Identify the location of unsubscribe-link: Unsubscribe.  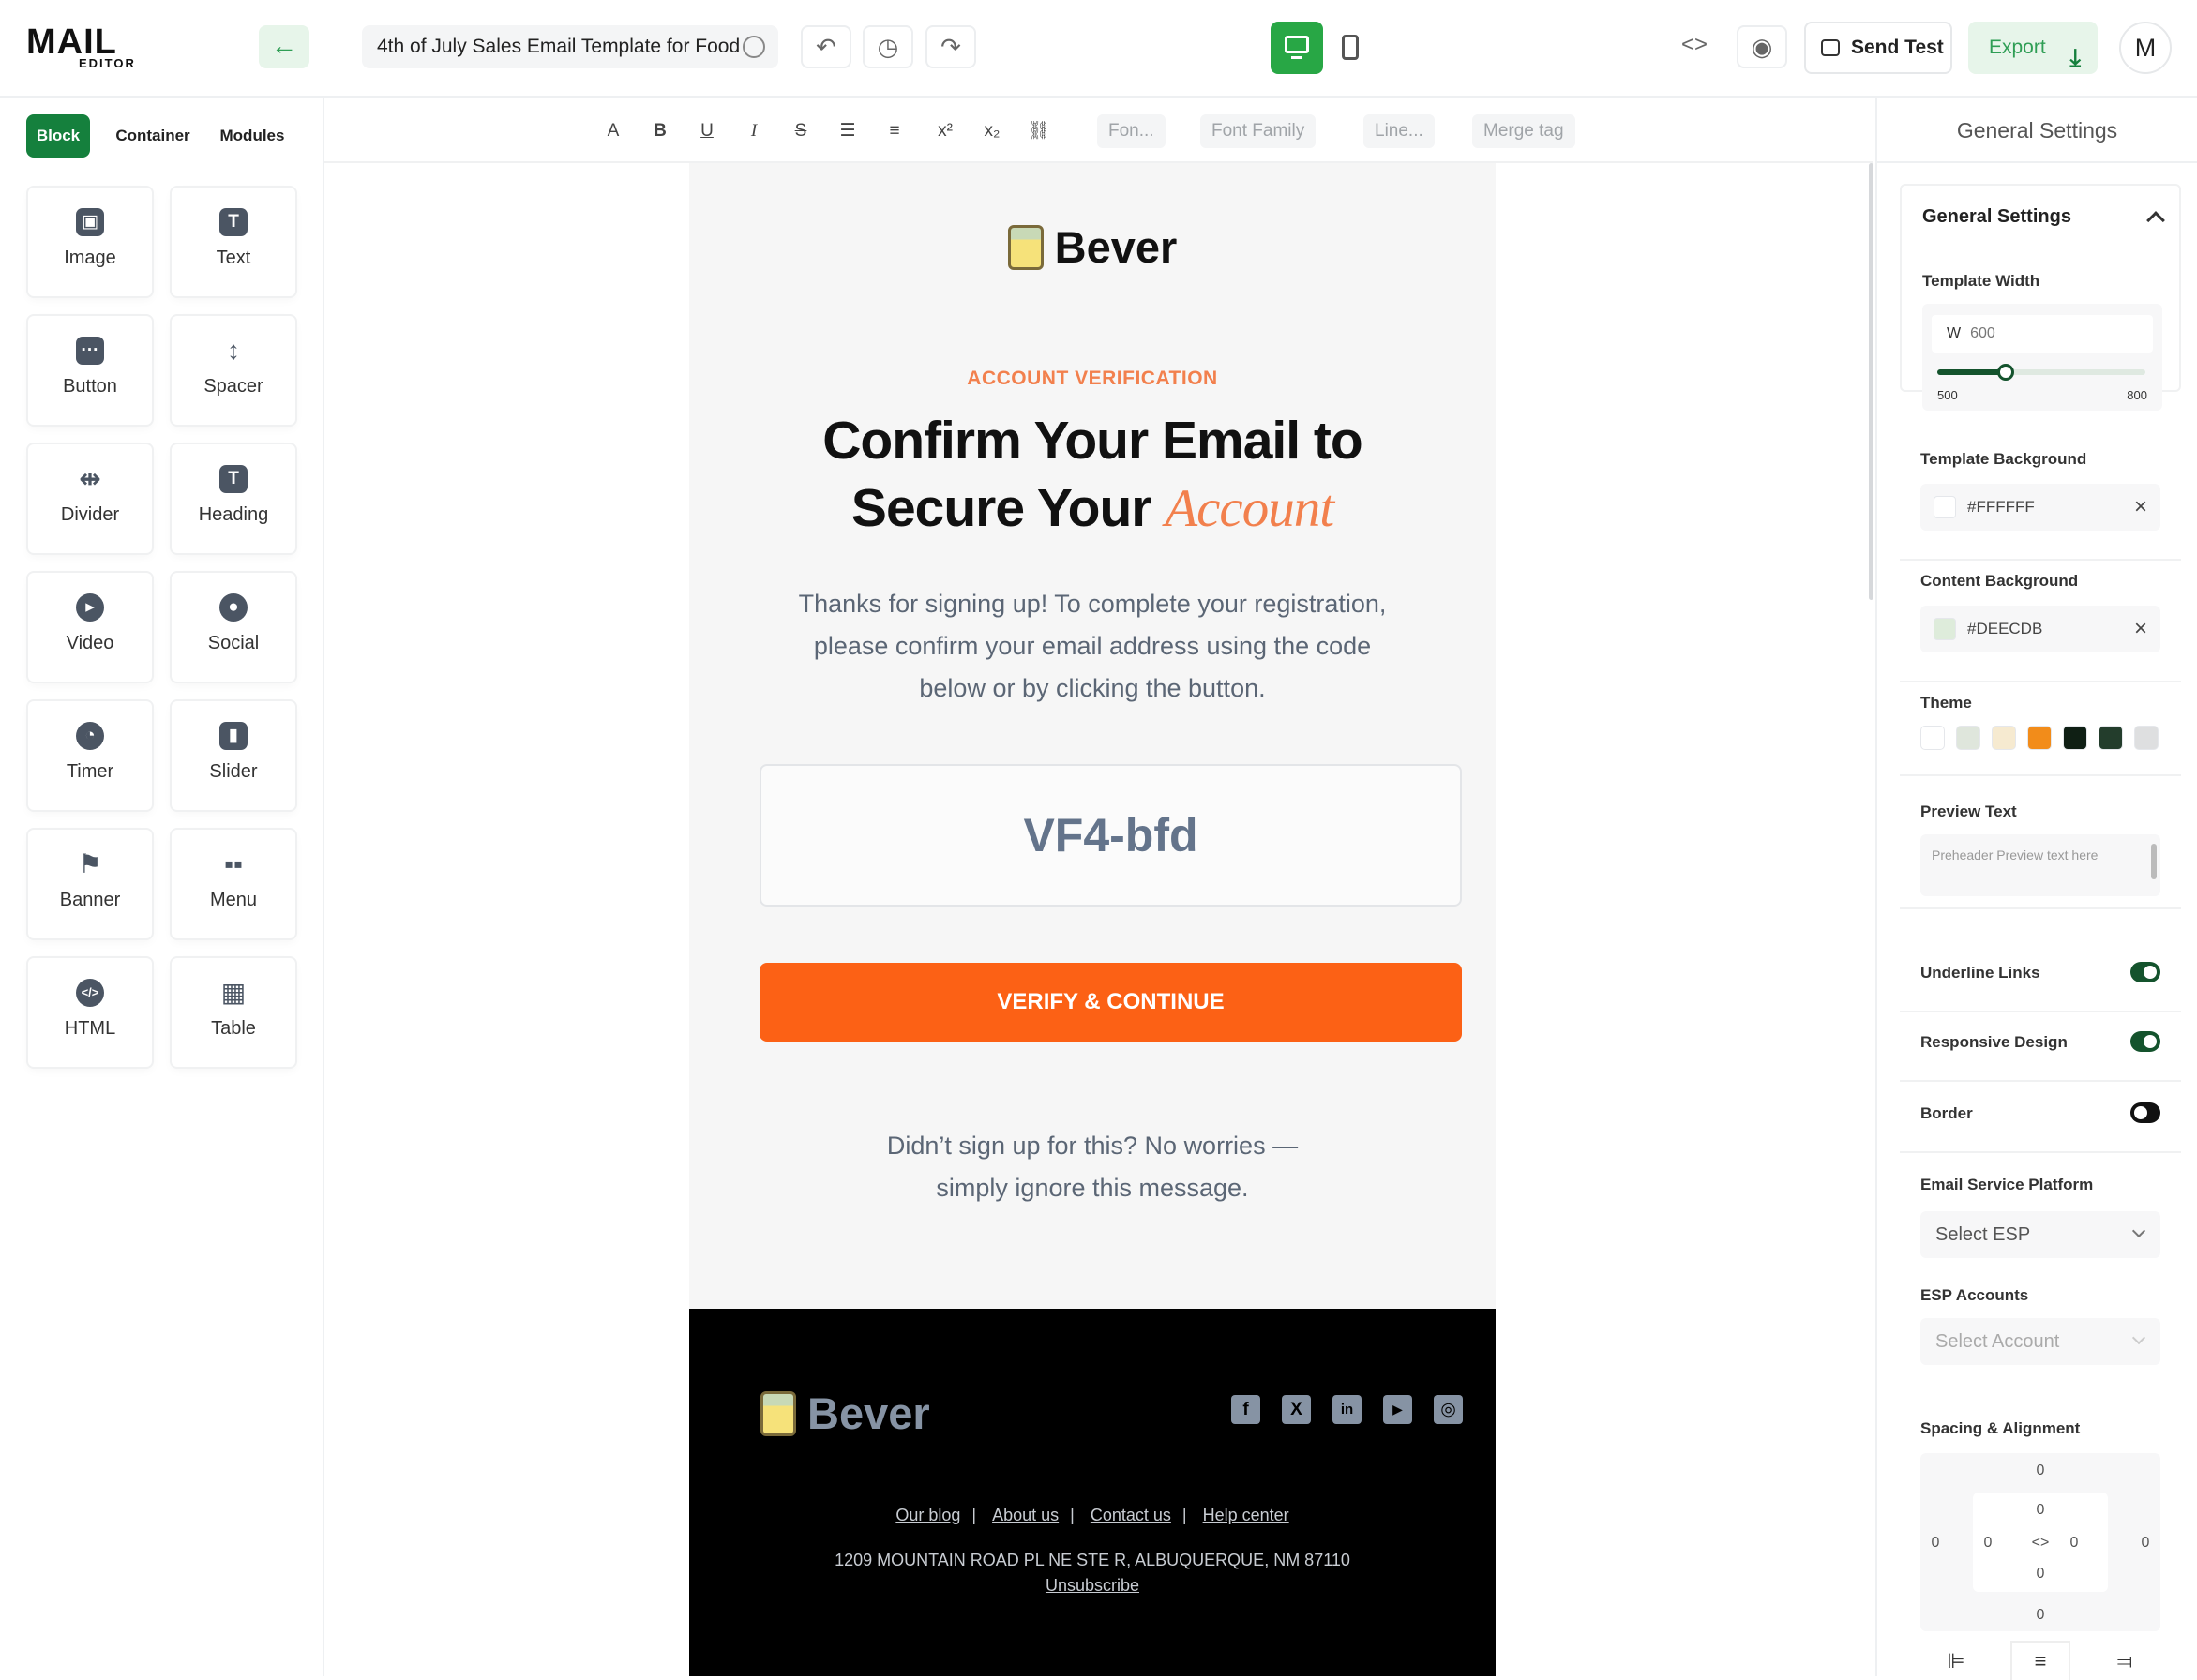
(1092, 1586).